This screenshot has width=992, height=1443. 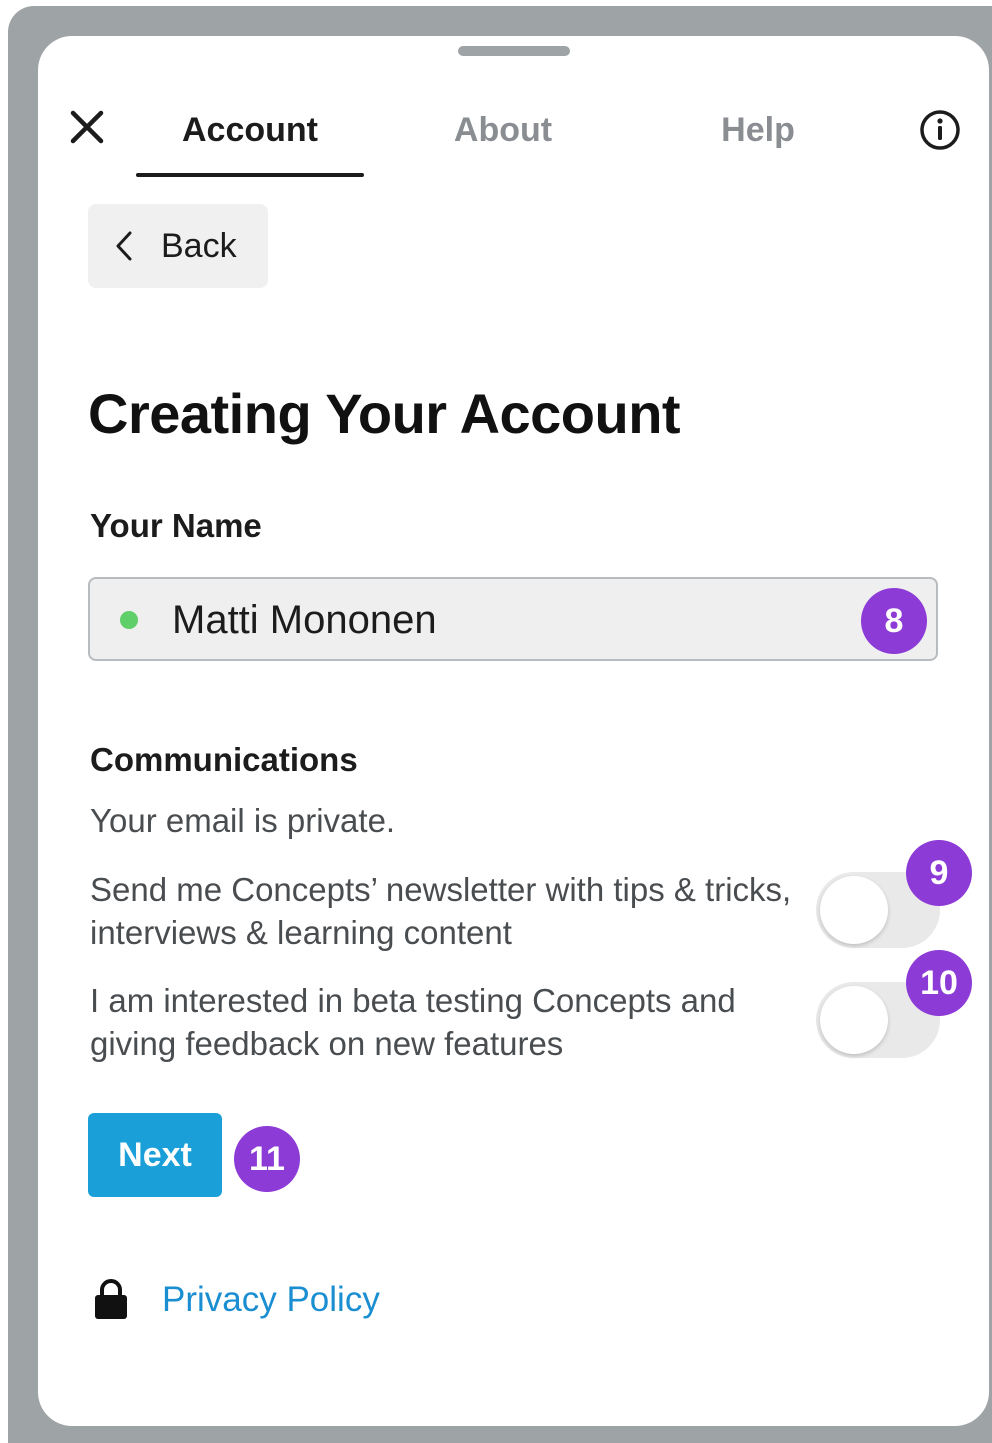 I want to click on info-icon, so click(x=940, y=130).